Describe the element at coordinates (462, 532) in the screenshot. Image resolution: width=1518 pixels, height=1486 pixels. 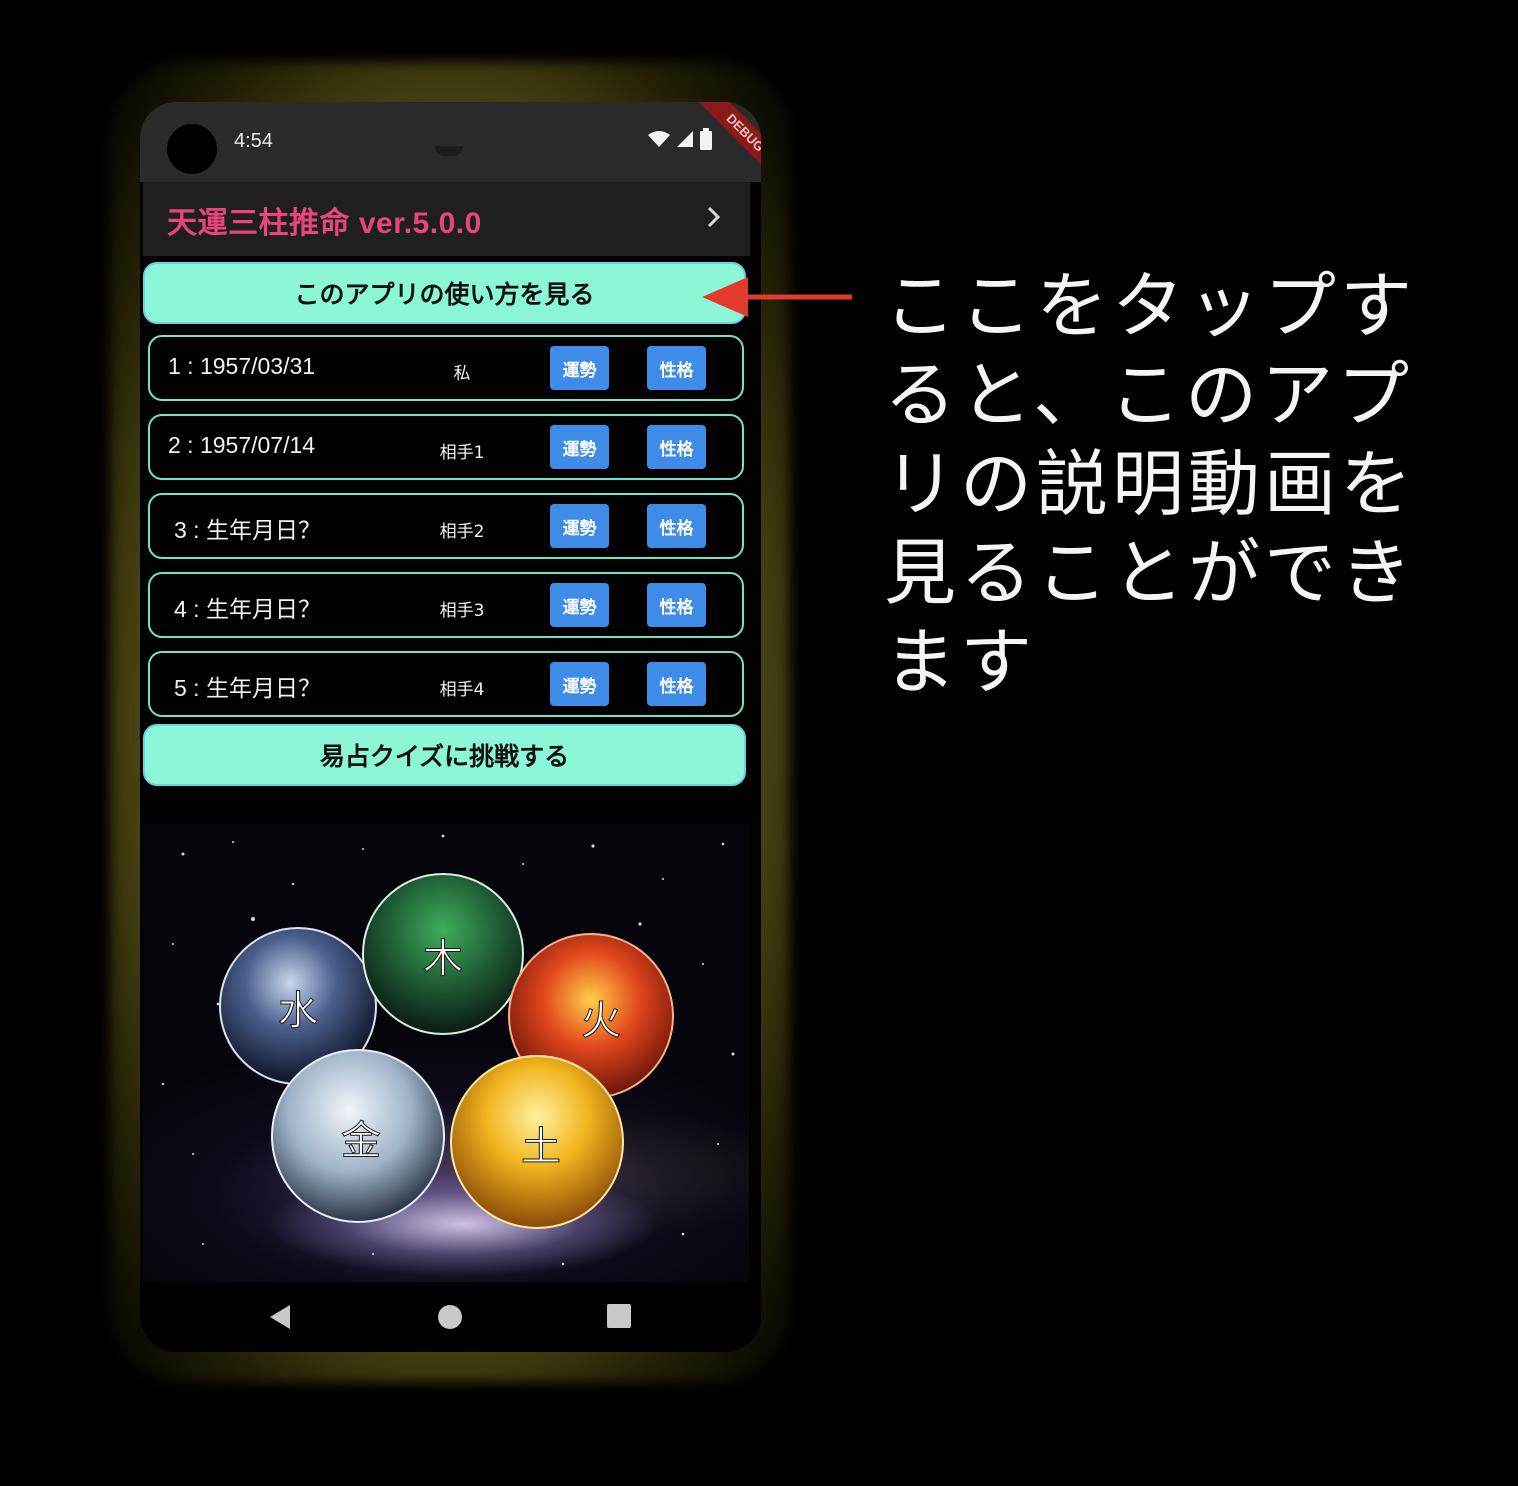
I see `person-name: 相手2` at that location.